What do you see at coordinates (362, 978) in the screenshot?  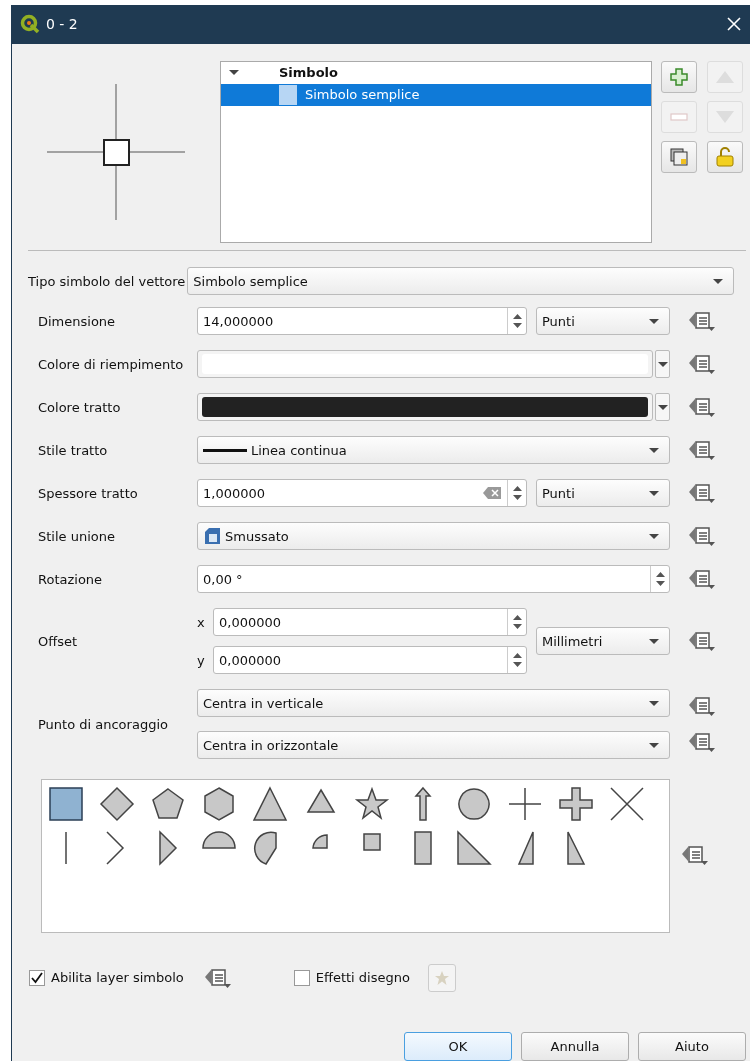 I see `checkbox-label: Effetti disegno` at bounding box center [362, 978].